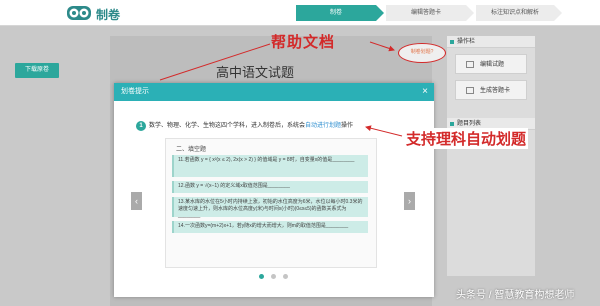 The width and height of the screenshot is (600, 306). I want to click on watermark: 头条号 / 智慧教育构想老师, so click(515, 295).